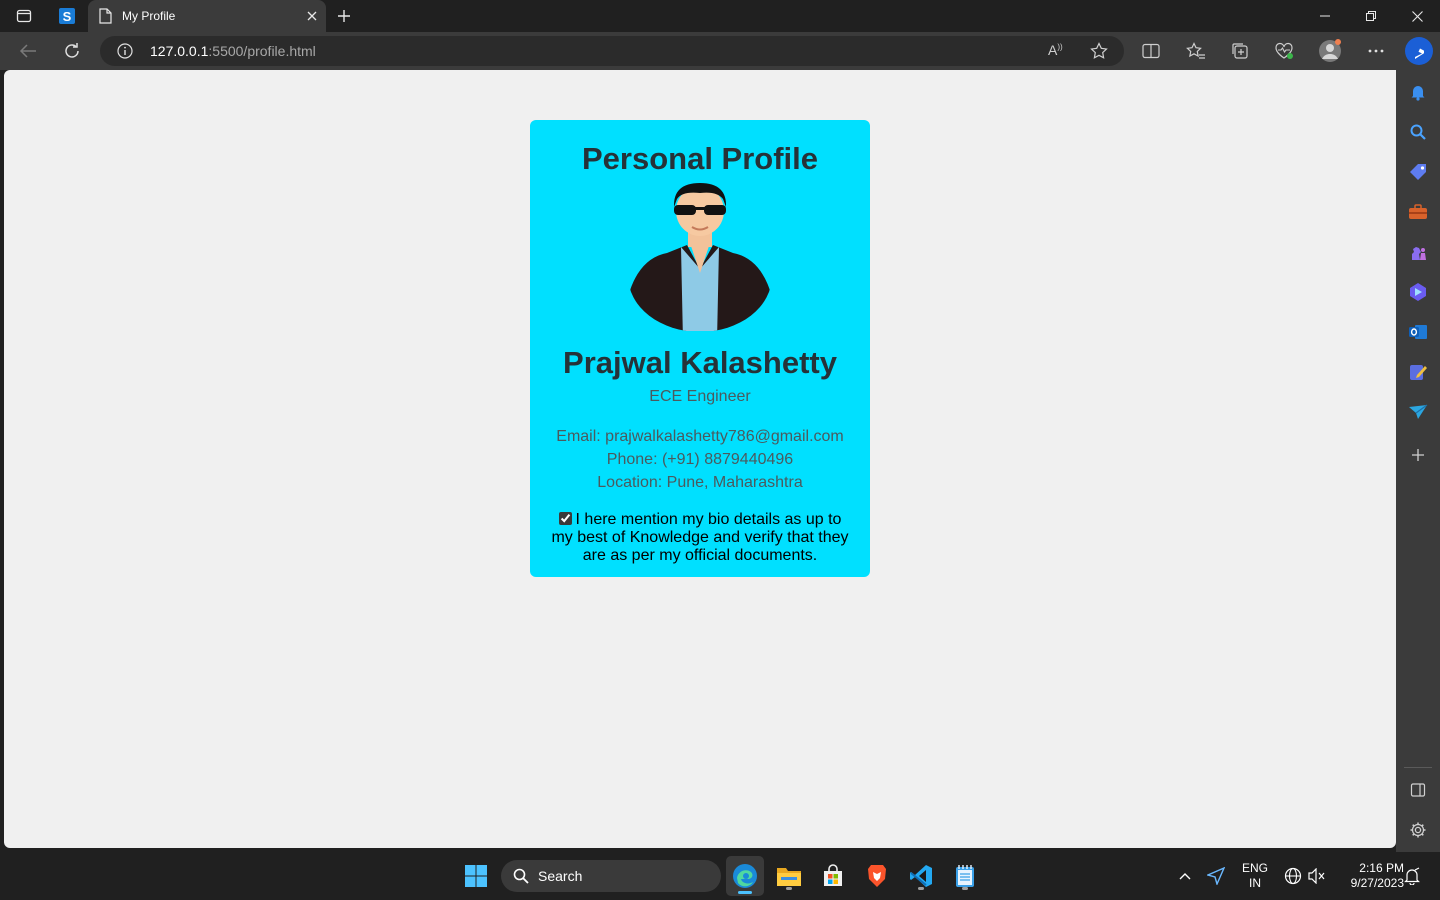 Image resolution: width=1440 pixels, height=900 pixels. What do you see at coordinates (1381, 868) in the screenshot?
I see `clock-time: 2:16 PM` at bounding box center [1381, 868].